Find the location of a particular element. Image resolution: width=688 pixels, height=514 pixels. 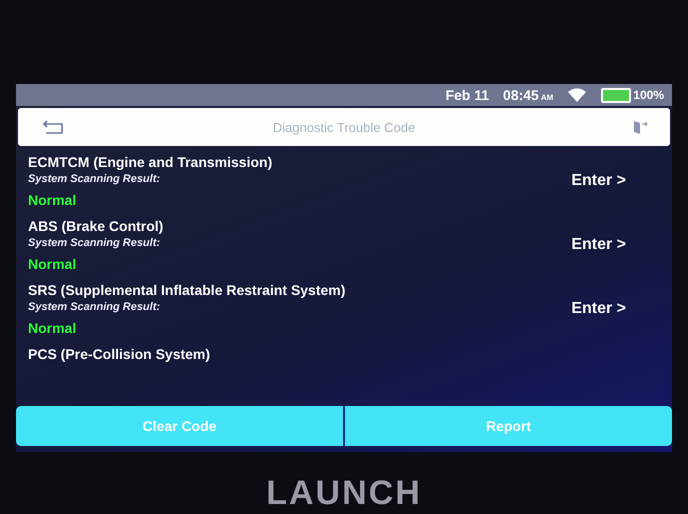

system-name: ECMTCM (Engine and Transmission) is located at coordinates (151, 162).